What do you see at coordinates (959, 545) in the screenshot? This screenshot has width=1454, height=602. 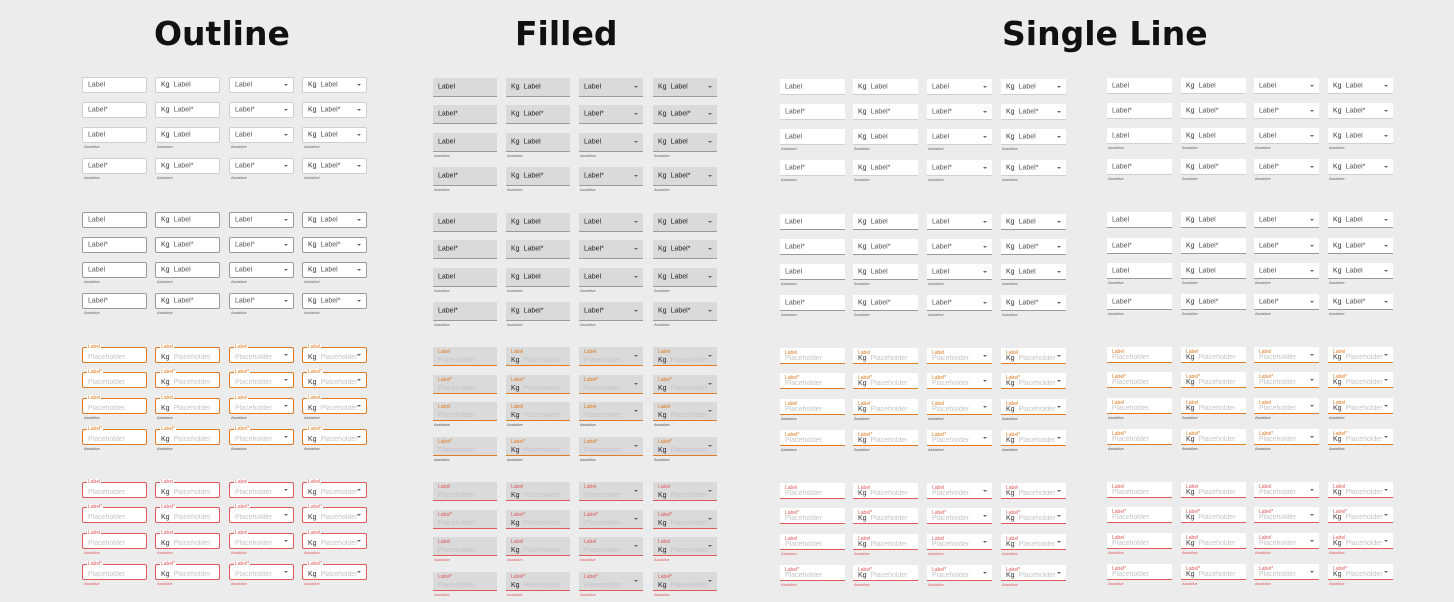 I see `select-field: Label Placeholder Assistive` at bounding box center [959, 545].